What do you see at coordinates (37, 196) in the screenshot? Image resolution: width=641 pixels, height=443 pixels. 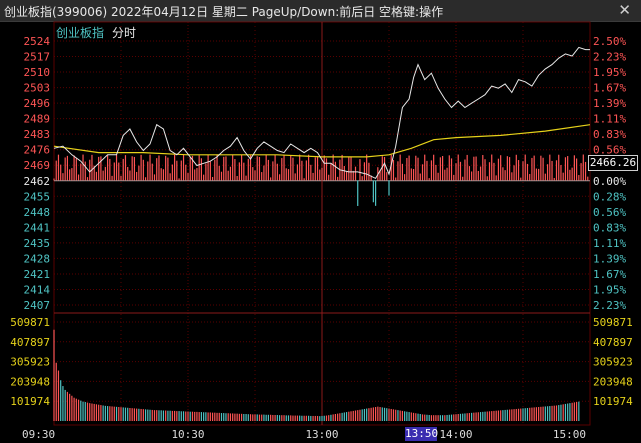 I see `price-tick-label: 2455` at bounding box center [37, 196].